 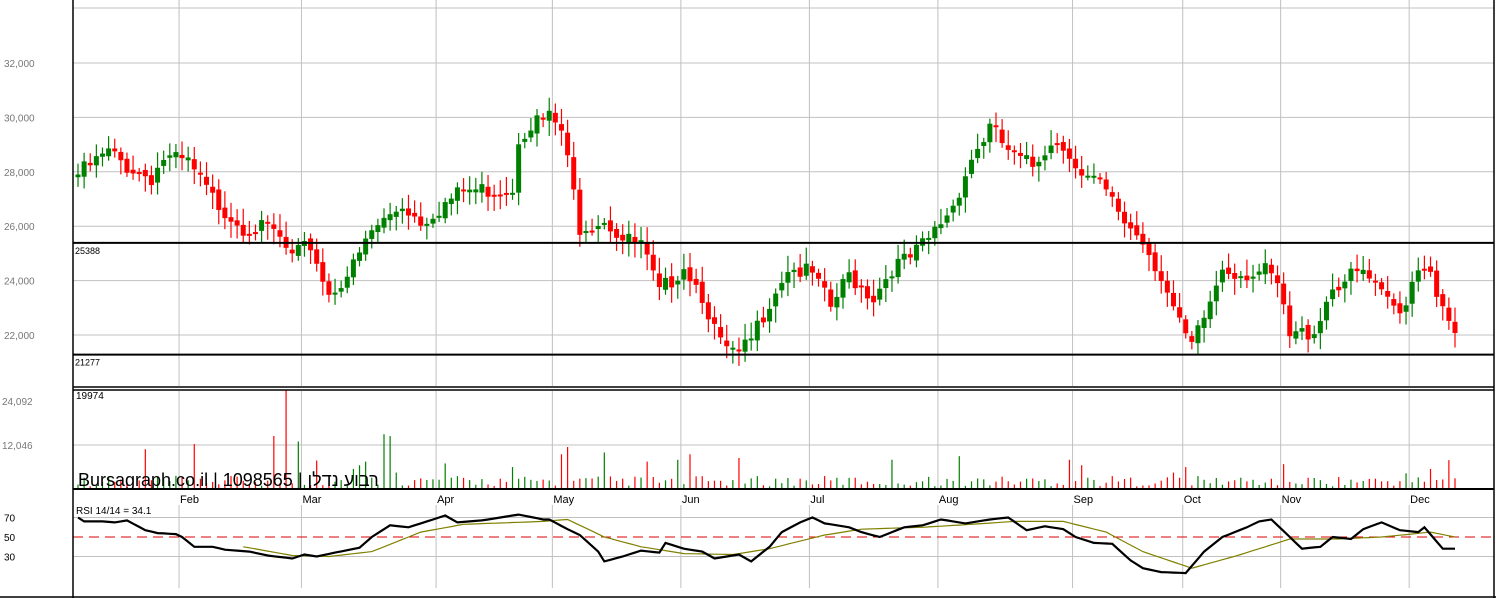 I want to click on volume-last-label: 19974, so click(x=90, y=396).